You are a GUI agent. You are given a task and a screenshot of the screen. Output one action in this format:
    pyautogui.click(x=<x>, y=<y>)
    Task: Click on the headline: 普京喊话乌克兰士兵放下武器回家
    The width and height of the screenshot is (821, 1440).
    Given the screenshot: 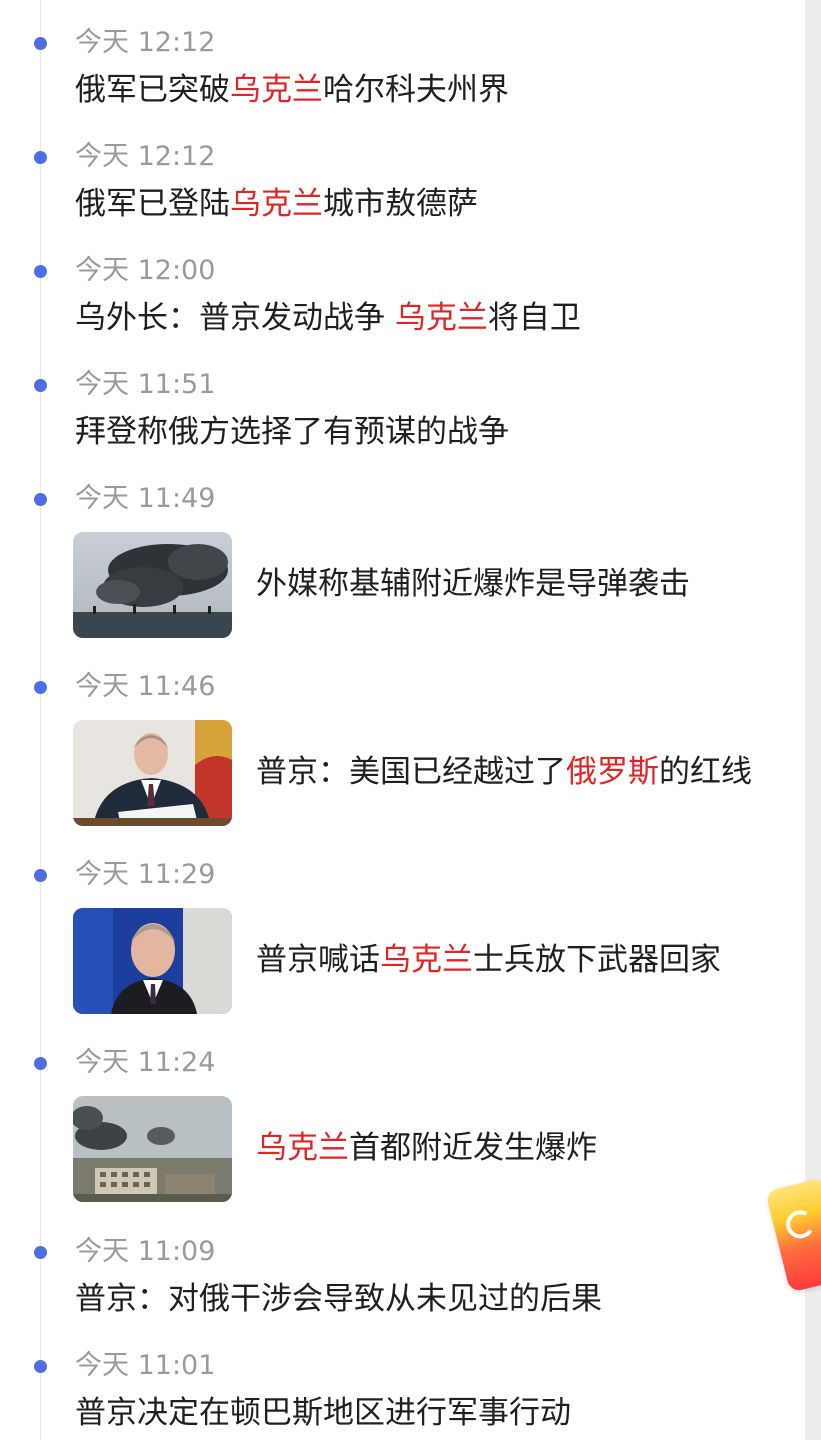 What is the action you would take?
    pyautogui.click(x=488, y=960)
    